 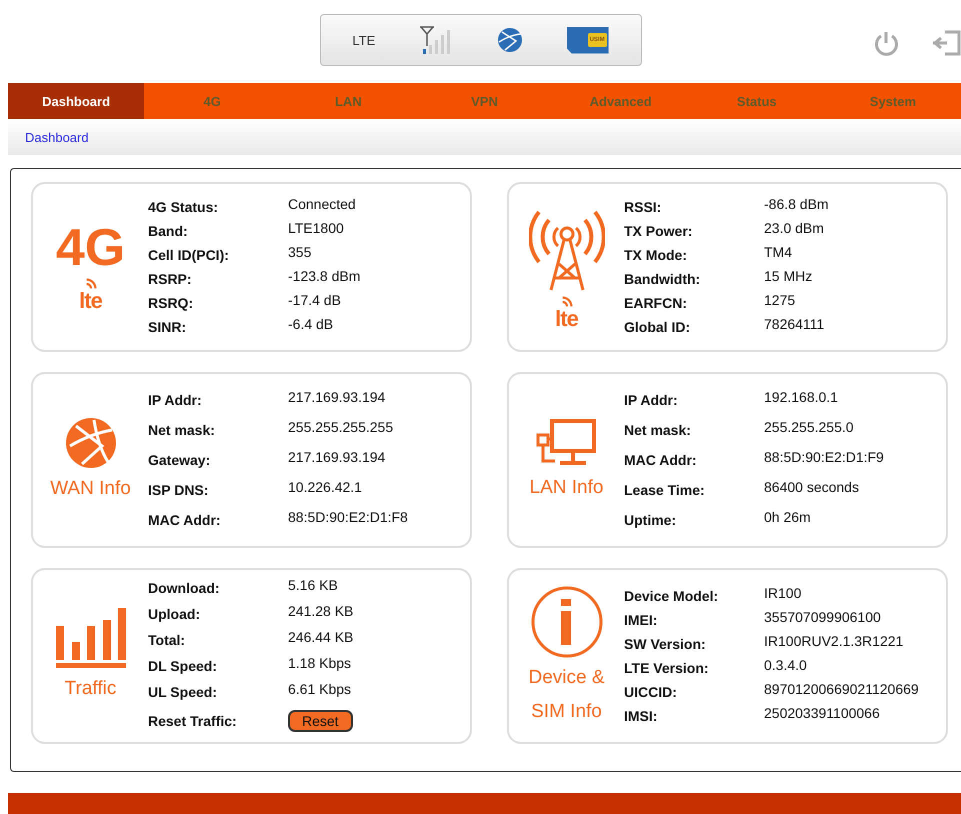 I want to click on card-caption: WAN Info, so click(x=90, y=488).